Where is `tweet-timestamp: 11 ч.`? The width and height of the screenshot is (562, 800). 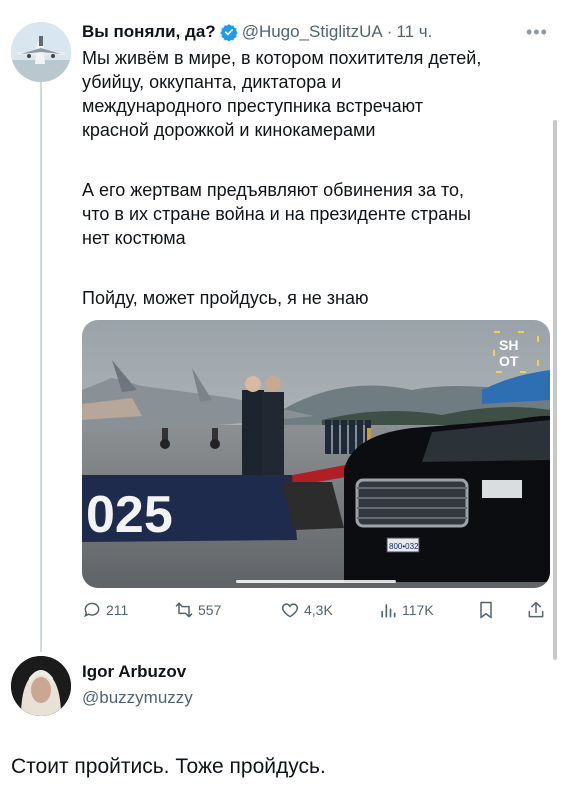
tweet-timestamp: 11 ч. is located at coordinates (414, 32).